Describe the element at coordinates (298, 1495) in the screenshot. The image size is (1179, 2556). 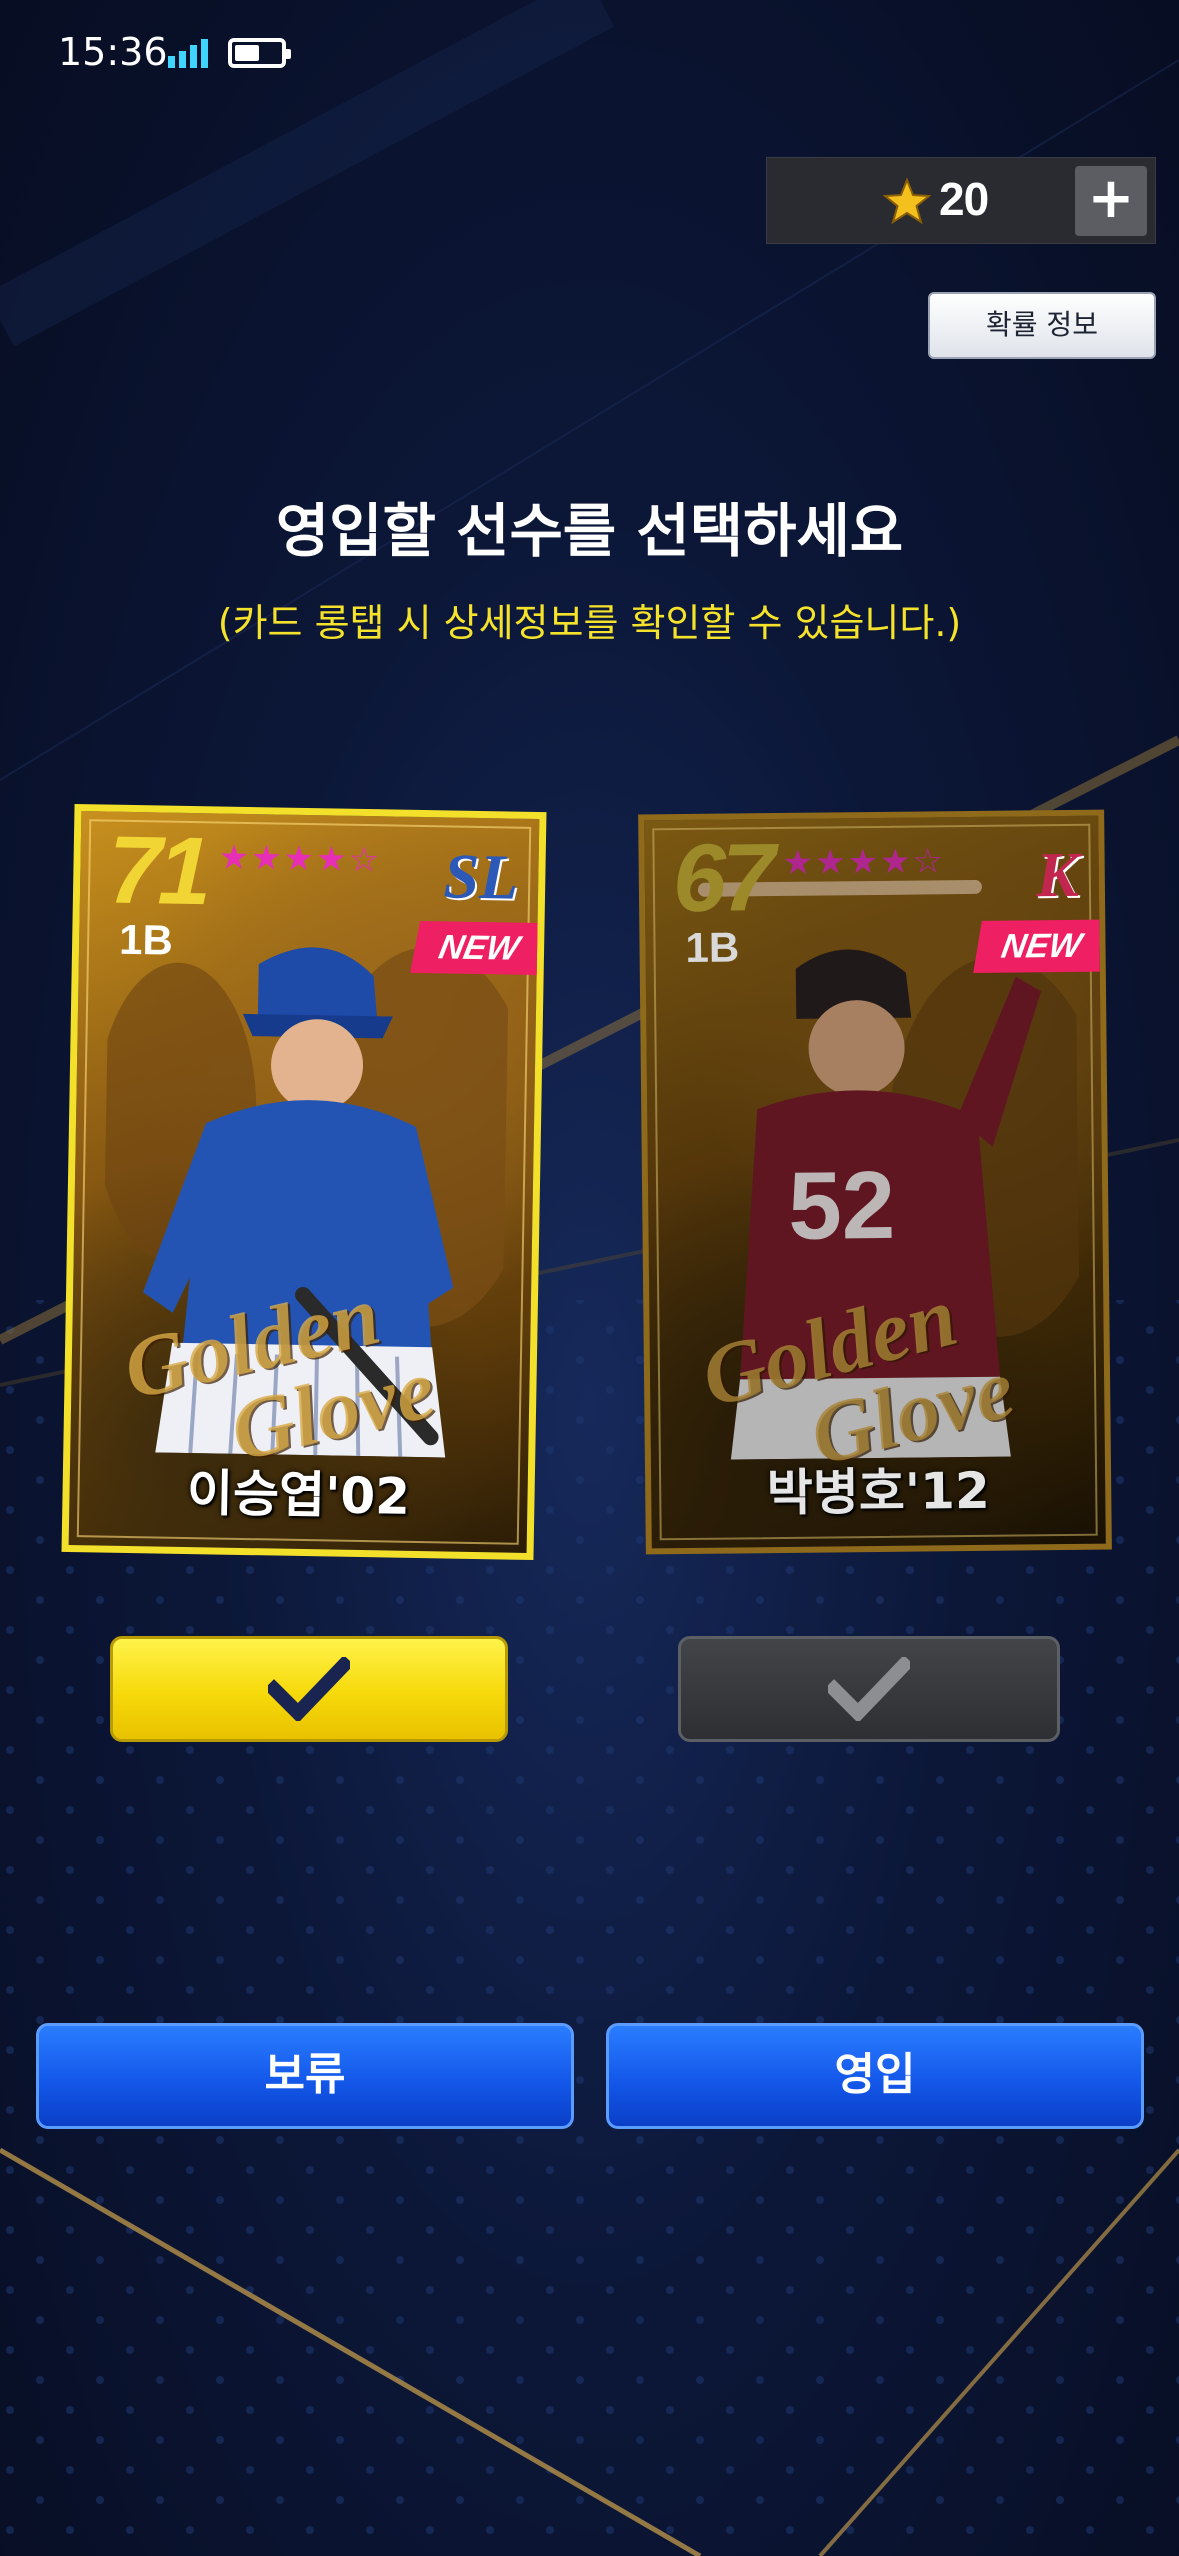
I see `card-player-name: 이승엽'02` at that location.